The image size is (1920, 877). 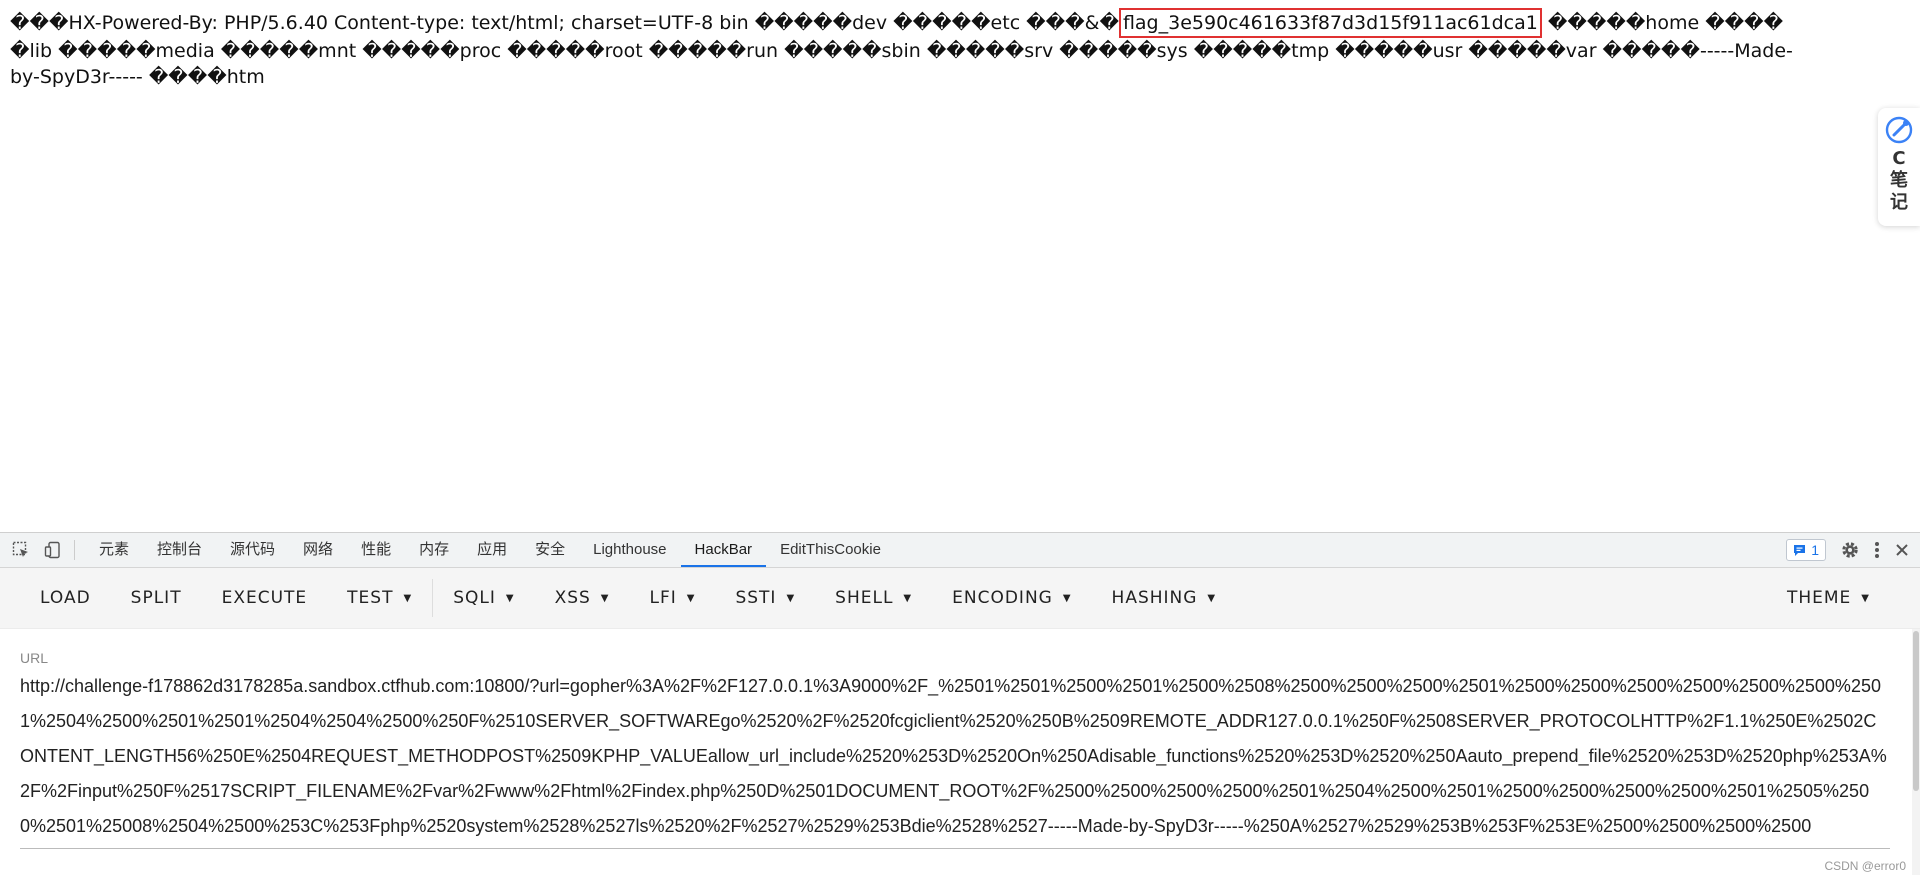 What do you see at coordinates (1916, 711) in the screenshot?
I see `scrollbar-thumb` at bounding box center [1916, 711].